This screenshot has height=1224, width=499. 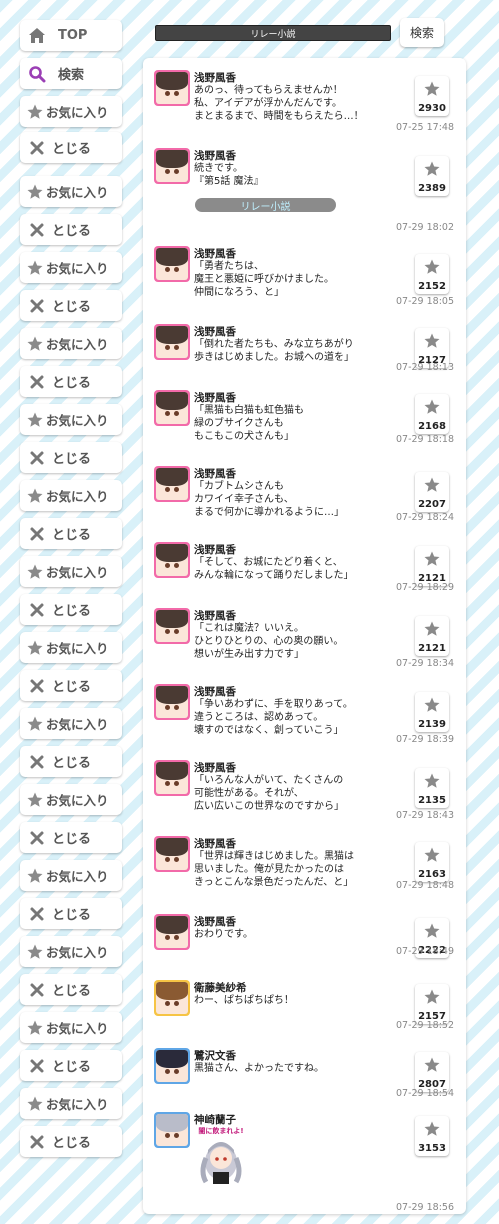 I want to click on sticker-image: 闇に飲まれよ!, so click(x=221, y=1156).